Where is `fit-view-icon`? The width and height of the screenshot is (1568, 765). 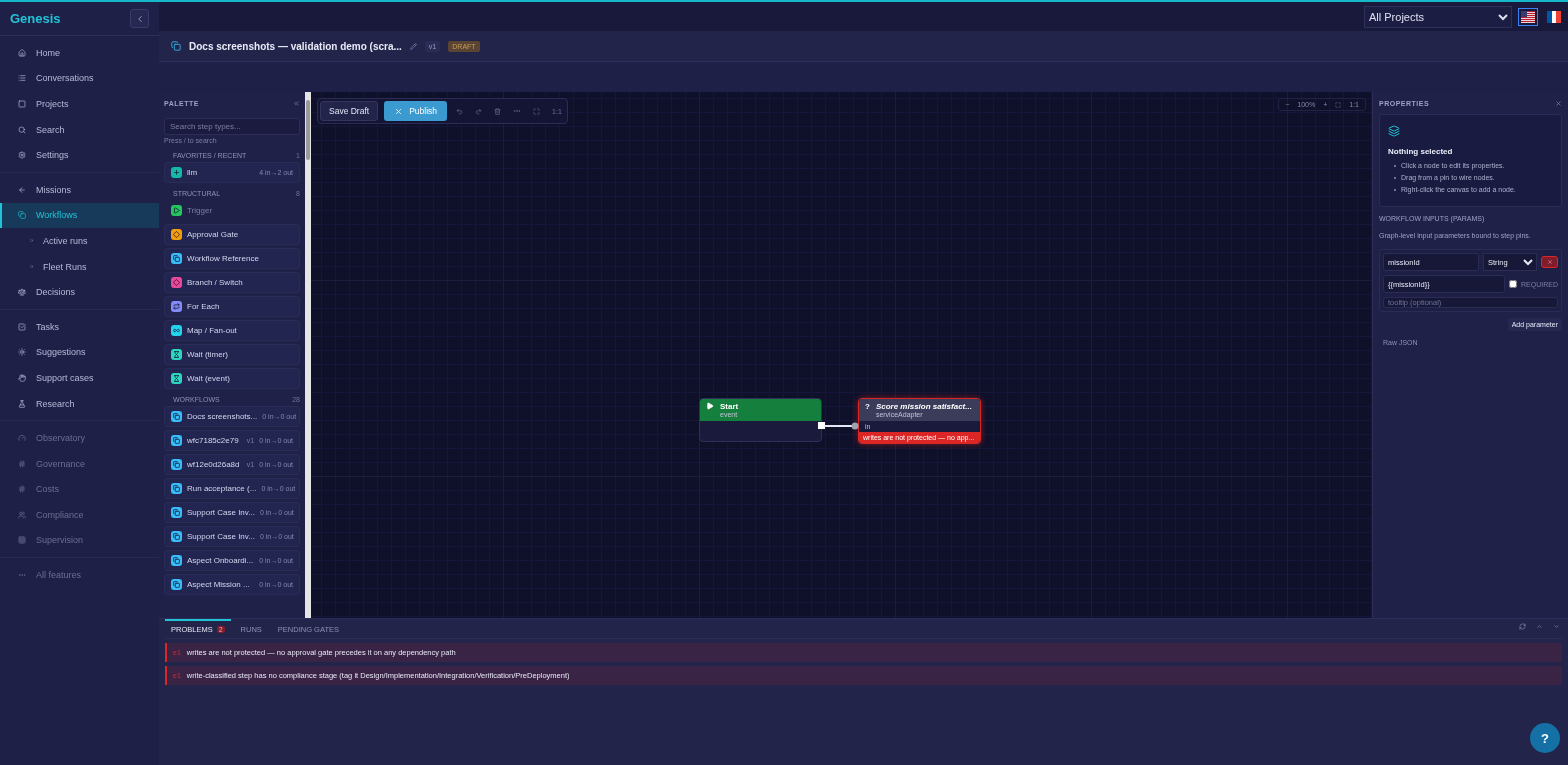 fit-view-icon is located at coordinates (1338, 104).